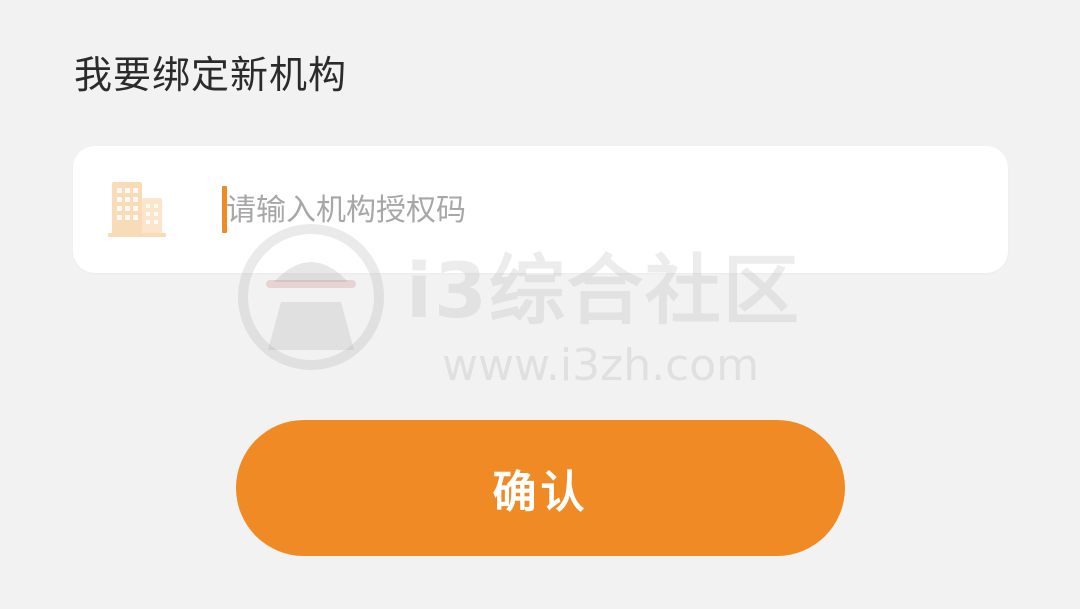 The width and height of the screenshot is (1080, 609). I want to click on confirm-button: 确认, so click(540, 488).